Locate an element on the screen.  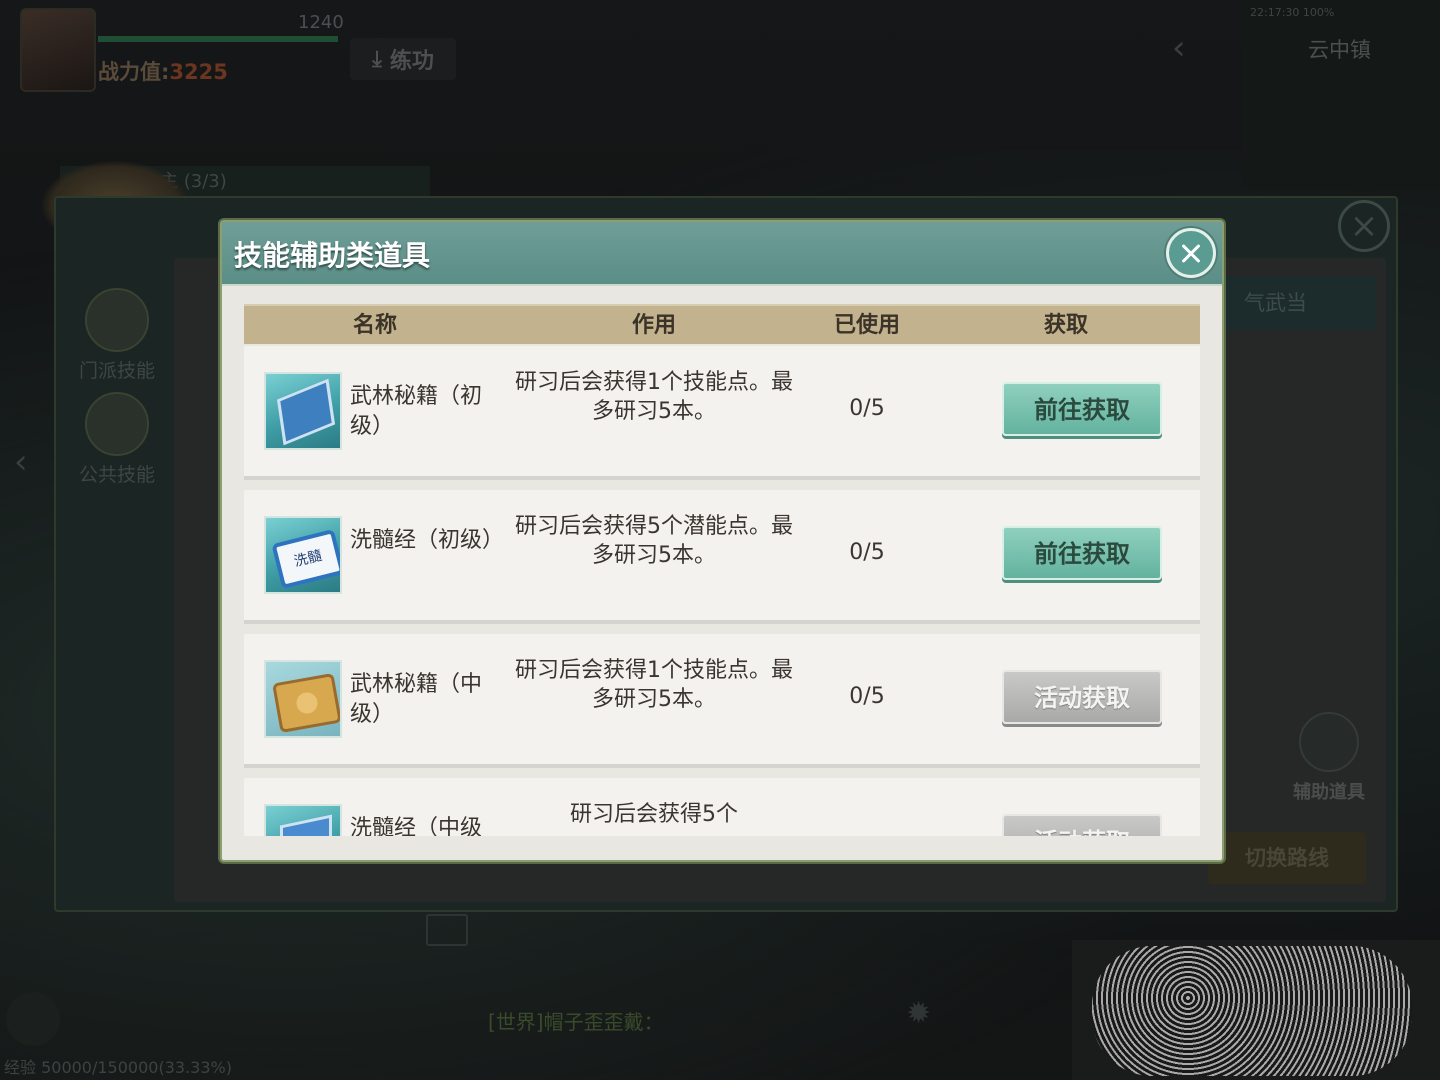
table-row: 武林秘籍（初级） 研习后会获得1个技能点。最多研习5本。 0/5 前往获取 is located at coordinates (722, 413).